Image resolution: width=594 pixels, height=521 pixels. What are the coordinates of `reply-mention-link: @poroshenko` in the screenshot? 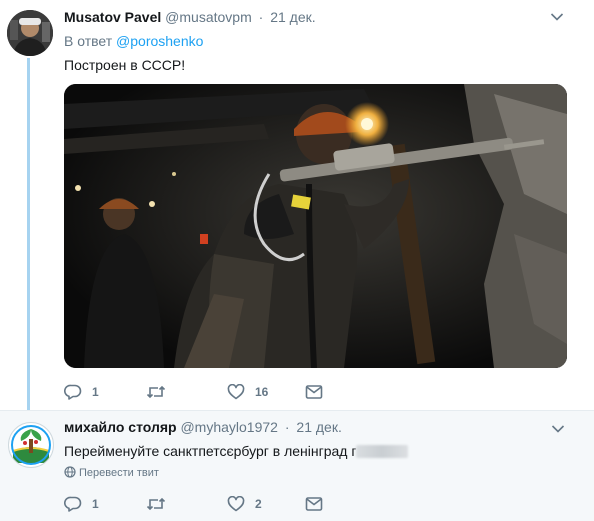 It's located at (159, 41).